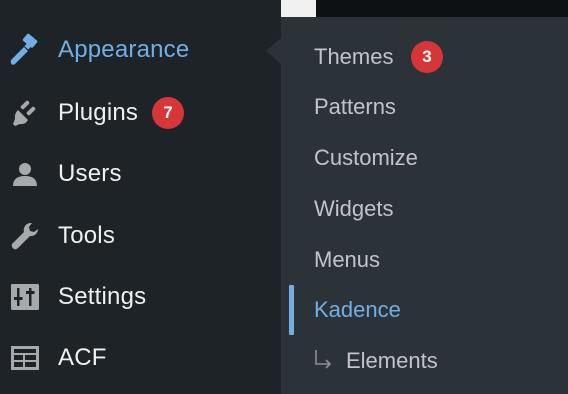 The height and width of the screenshot is (394, 568). I want to click on submenu-pointer, so click(273, 51).